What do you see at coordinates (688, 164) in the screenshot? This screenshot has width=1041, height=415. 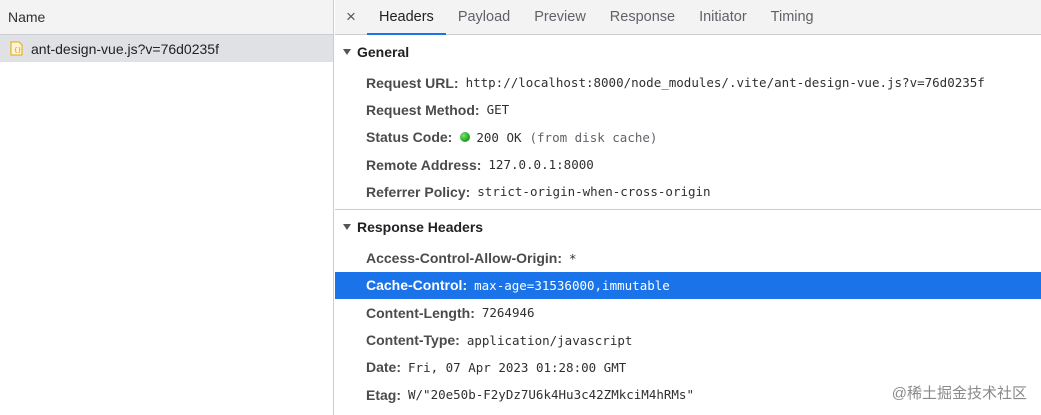 I see `header-row-remote-address: Remote Address: 127.0.0.1:8000` at bounding box center [688, 164].